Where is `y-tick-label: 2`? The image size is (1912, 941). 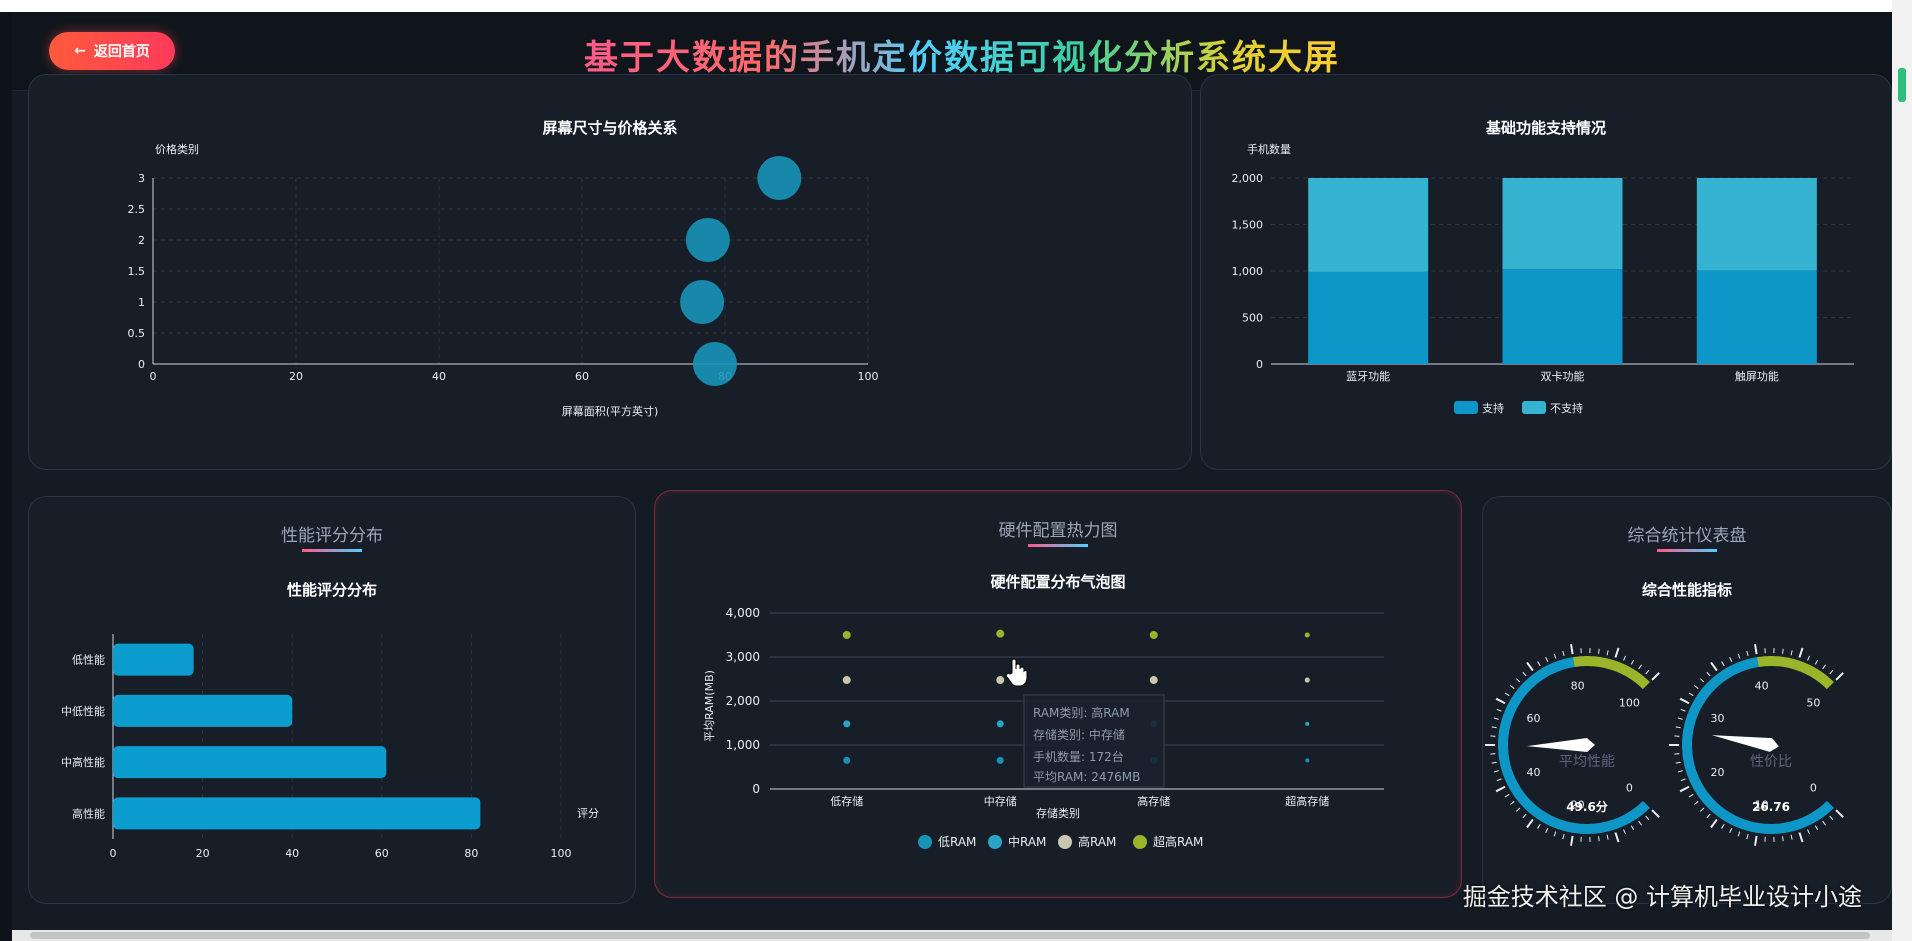 y-tick-label: 2 is located at coordinates (141, 240).